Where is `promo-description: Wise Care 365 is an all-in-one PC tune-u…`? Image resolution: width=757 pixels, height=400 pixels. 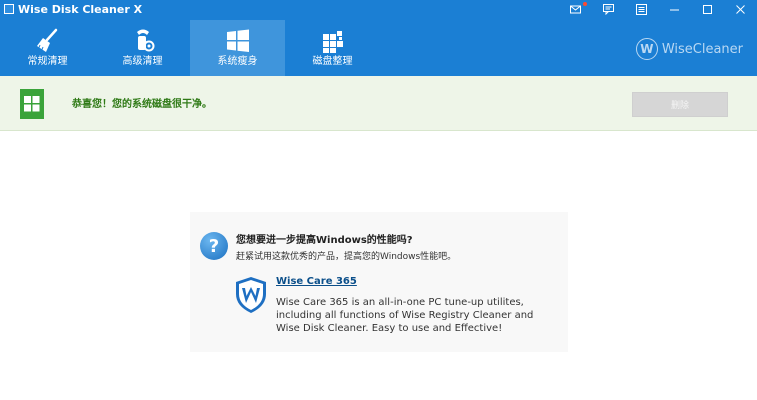
promo-description: Wise Care 365 is an all-in-one PC tune-u… is located at coordinates (405, 315).